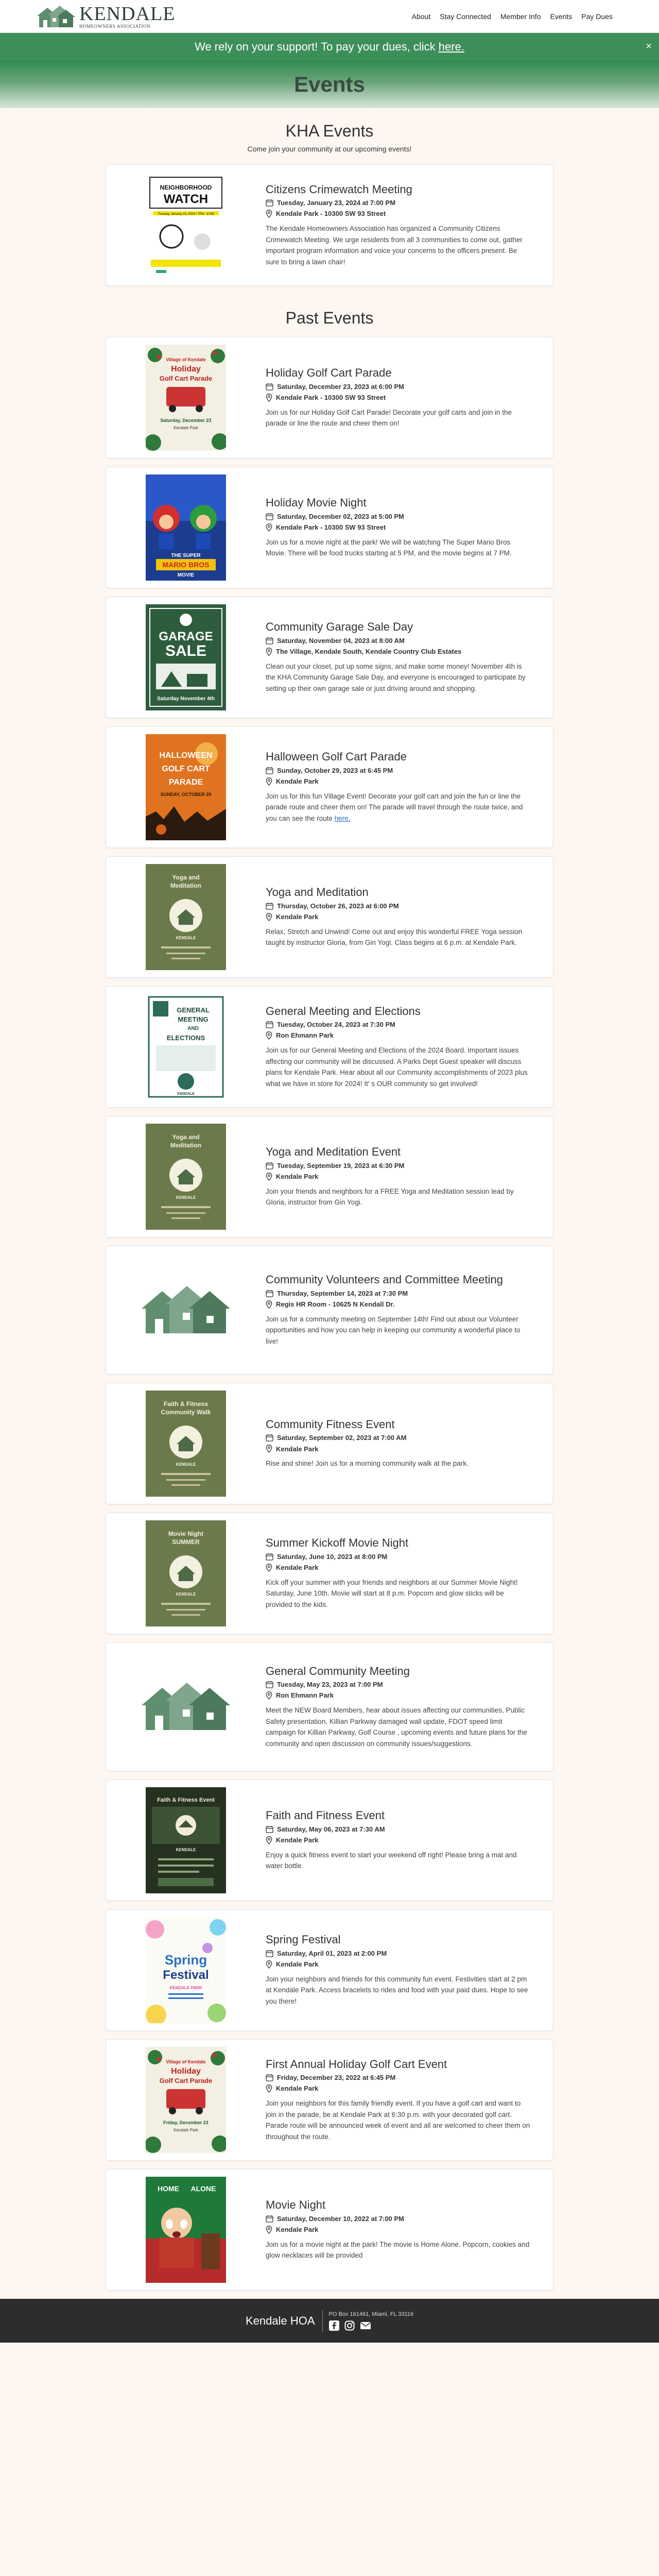 The height and width of the screenshot is (2576, 659). I want to click on event-image-wrap: GENERAL MEETING AND ELECTIONS KENDALE, so click(186, 1047).